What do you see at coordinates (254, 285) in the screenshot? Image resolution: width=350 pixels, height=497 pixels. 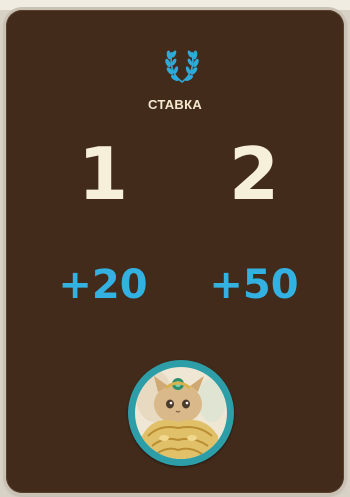 I see `bet-option-2-bonus: +50` at bounding box center [254, 285].